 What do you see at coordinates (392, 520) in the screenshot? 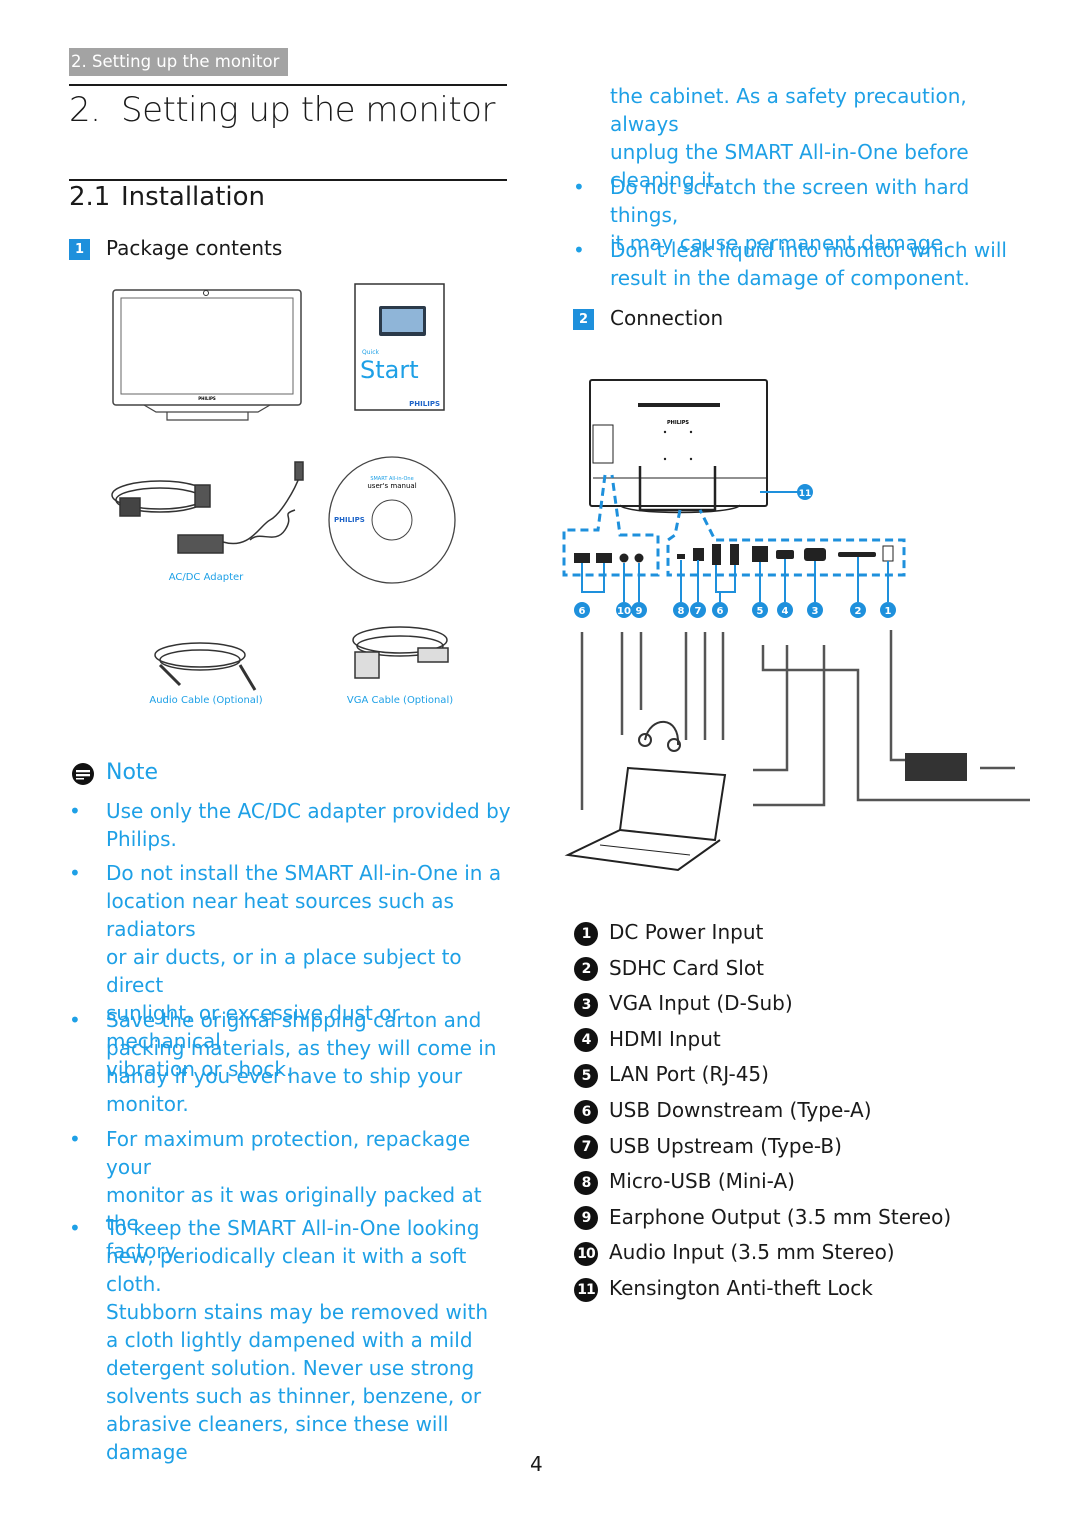
I see `user-manual-cd: SMART All-in-One user's manual PHILIPS` at bounding box center [392, 520].